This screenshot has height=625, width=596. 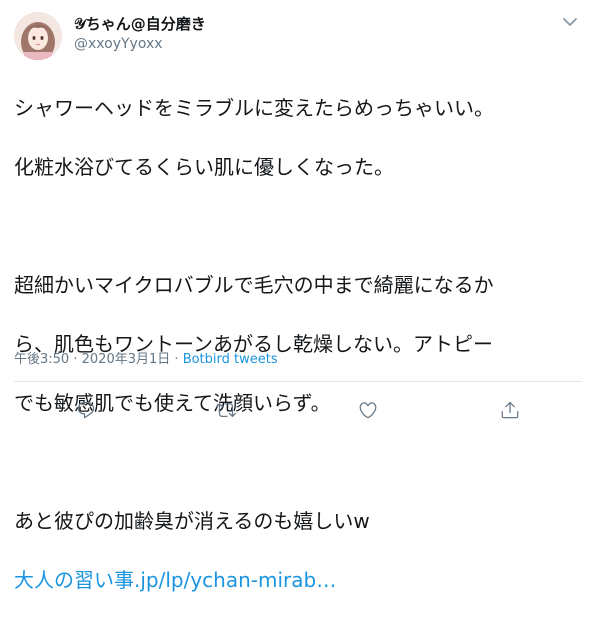 I want to click on display-name: 𝒴ちゃん@自分磨き, so click(x=140, y=24).